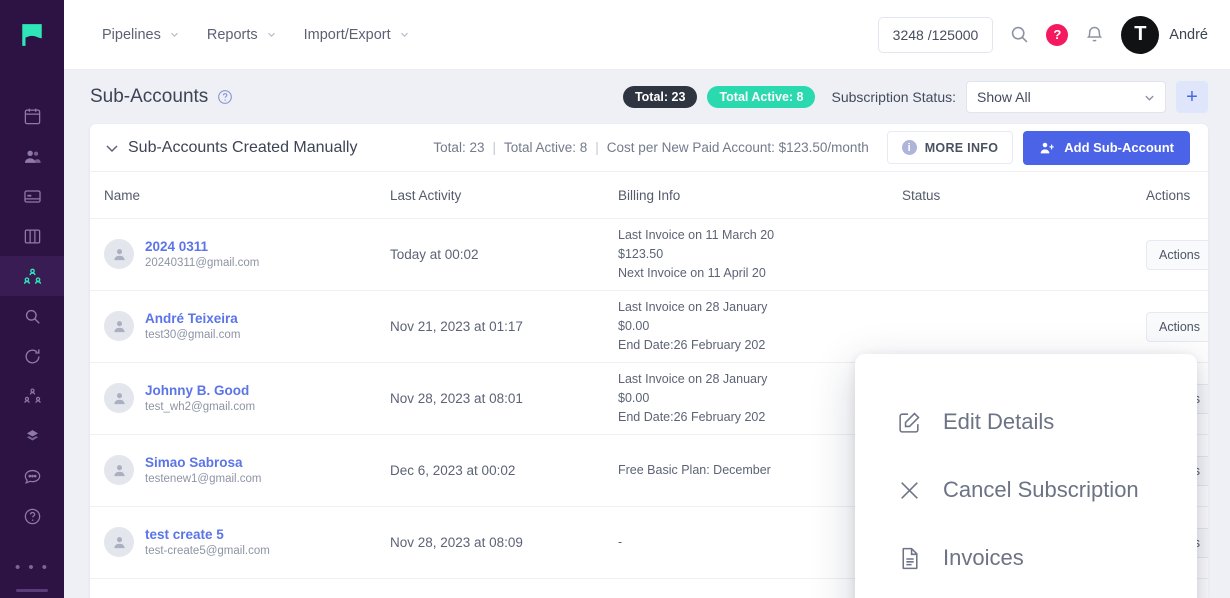 The width and height of the screenshot is (1230, 598). What do you see at coordinates (1094, 34) in the screenshot?
I see `notifications-button` at bounding box center [1094, 34].